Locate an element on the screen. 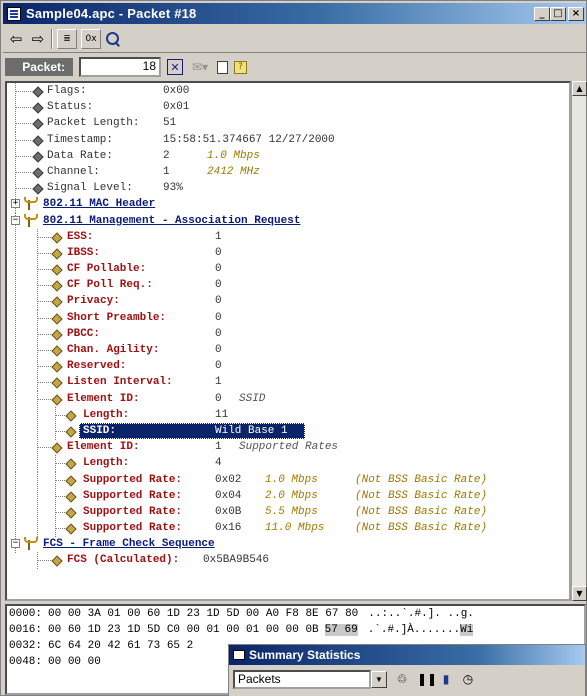  page-icon is located at coordinates (222, 67).